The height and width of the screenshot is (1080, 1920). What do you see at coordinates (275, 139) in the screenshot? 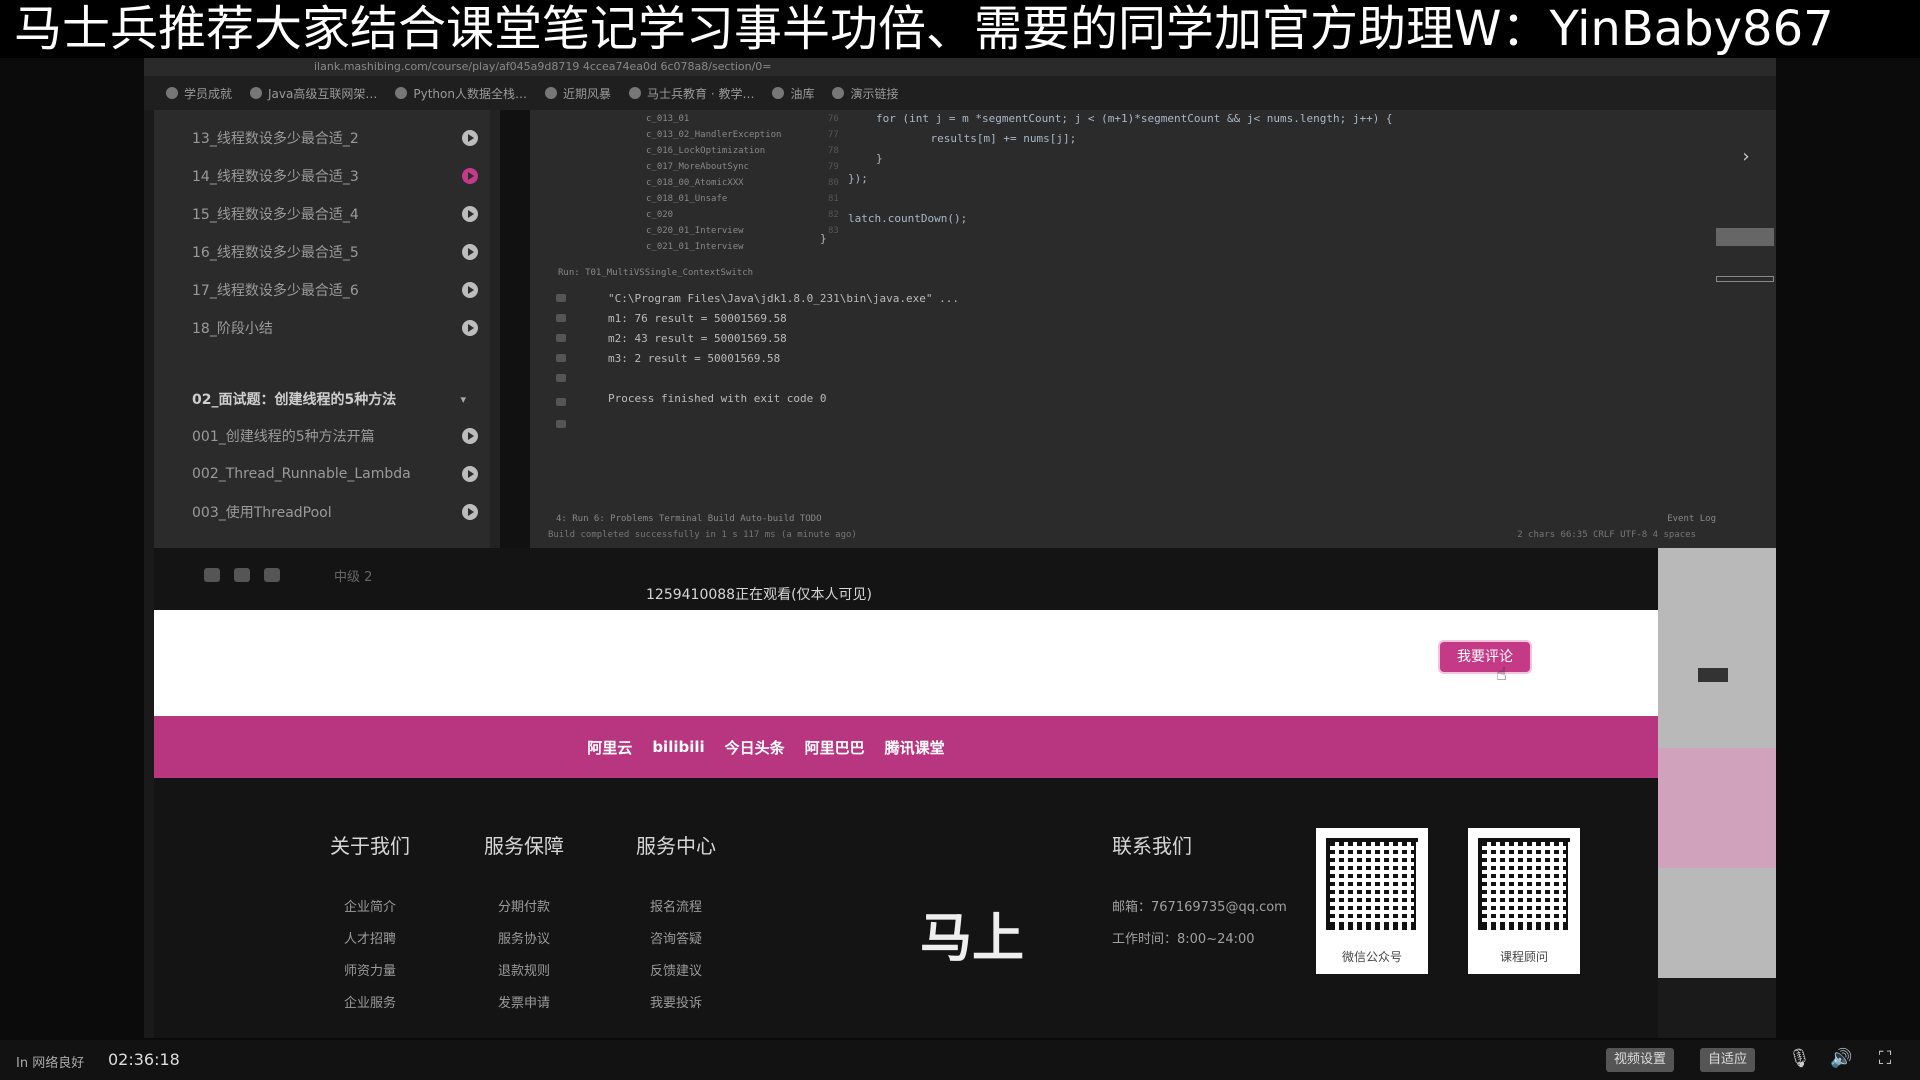
I see `playlist-item-label: 13_线程数设多少最合适_2` at bounding box center [275, 139].